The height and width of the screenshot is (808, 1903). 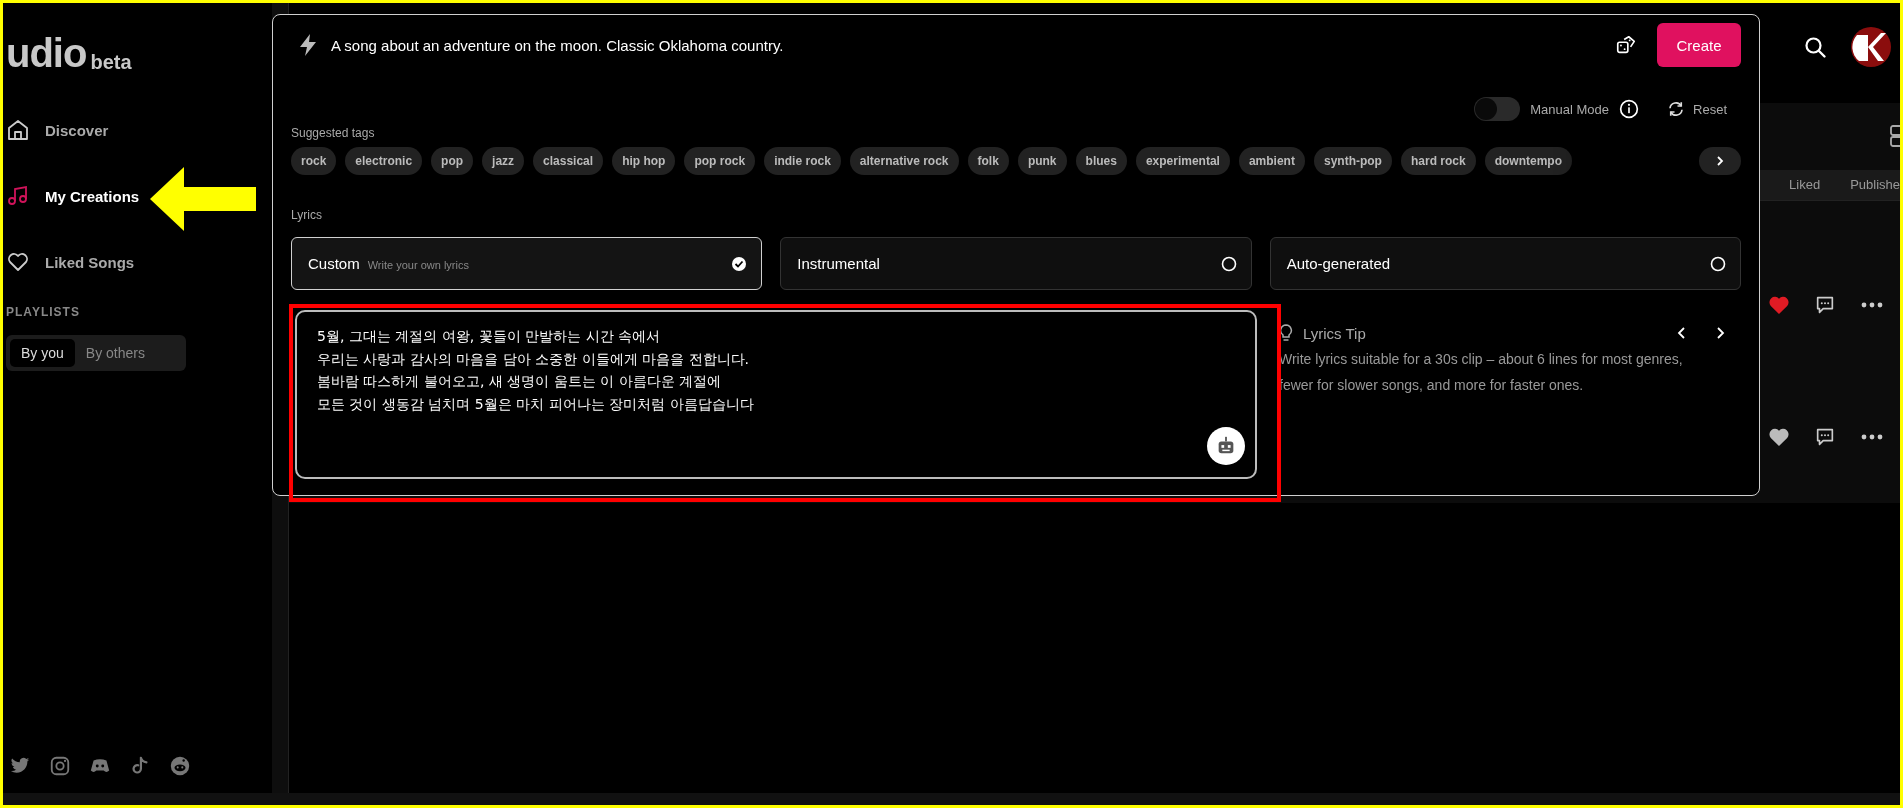 I want to click on tab: Publishe, so click(x=1875, y=185).